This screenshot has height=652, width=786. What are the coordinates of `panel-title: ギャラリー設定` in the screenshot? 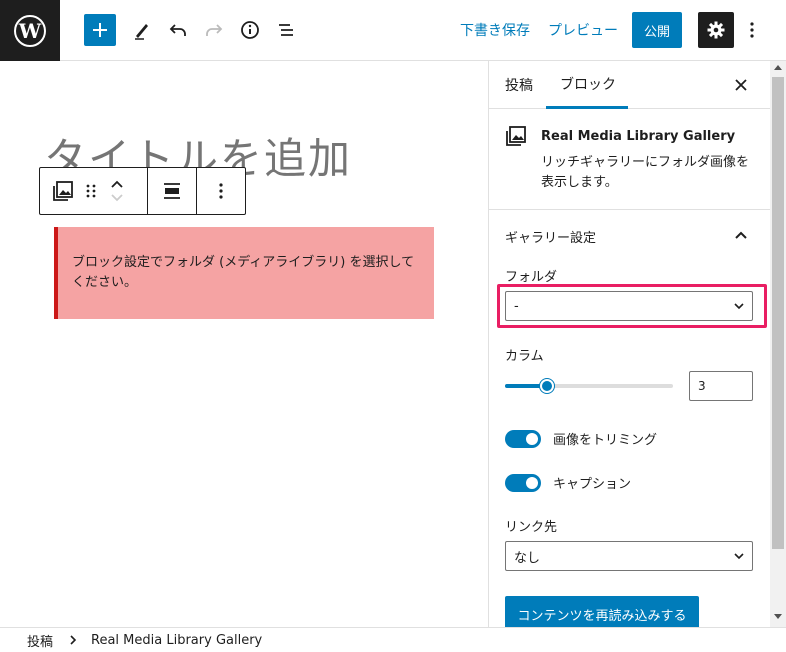 It's located at (550, 236).